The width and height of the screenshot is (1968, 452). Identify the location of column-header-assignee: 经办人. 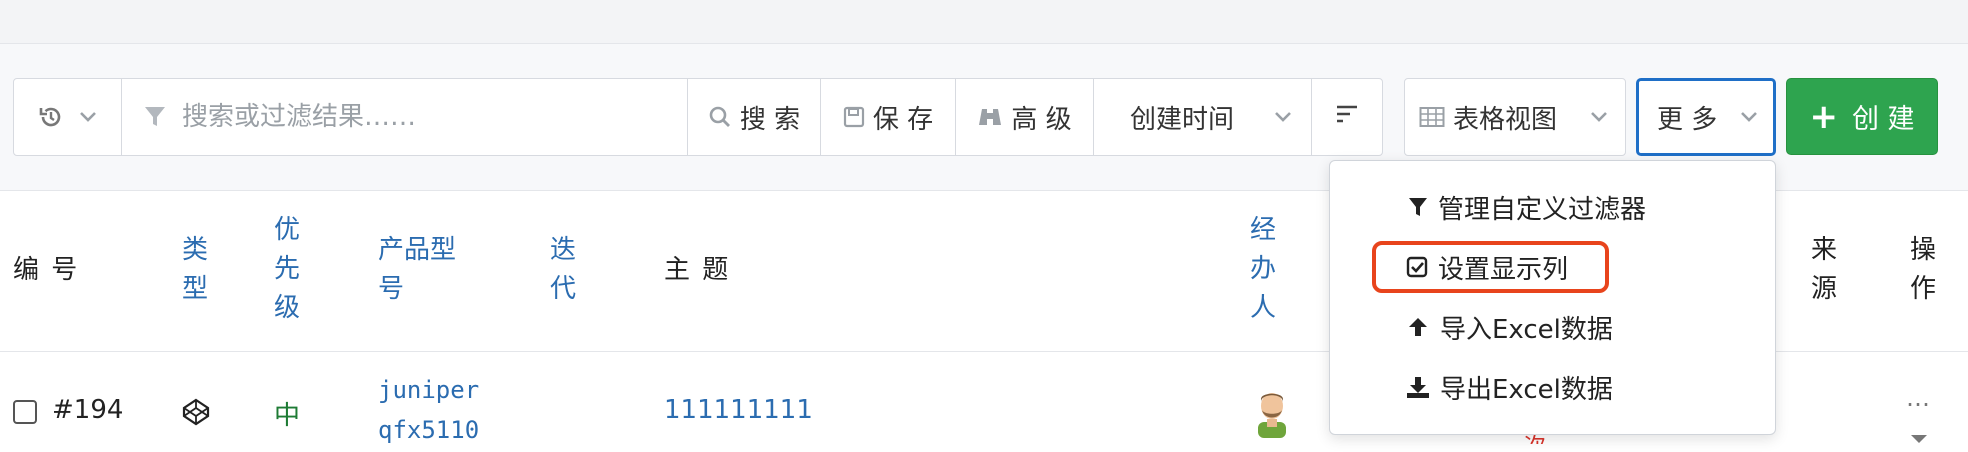
(1264, 269).